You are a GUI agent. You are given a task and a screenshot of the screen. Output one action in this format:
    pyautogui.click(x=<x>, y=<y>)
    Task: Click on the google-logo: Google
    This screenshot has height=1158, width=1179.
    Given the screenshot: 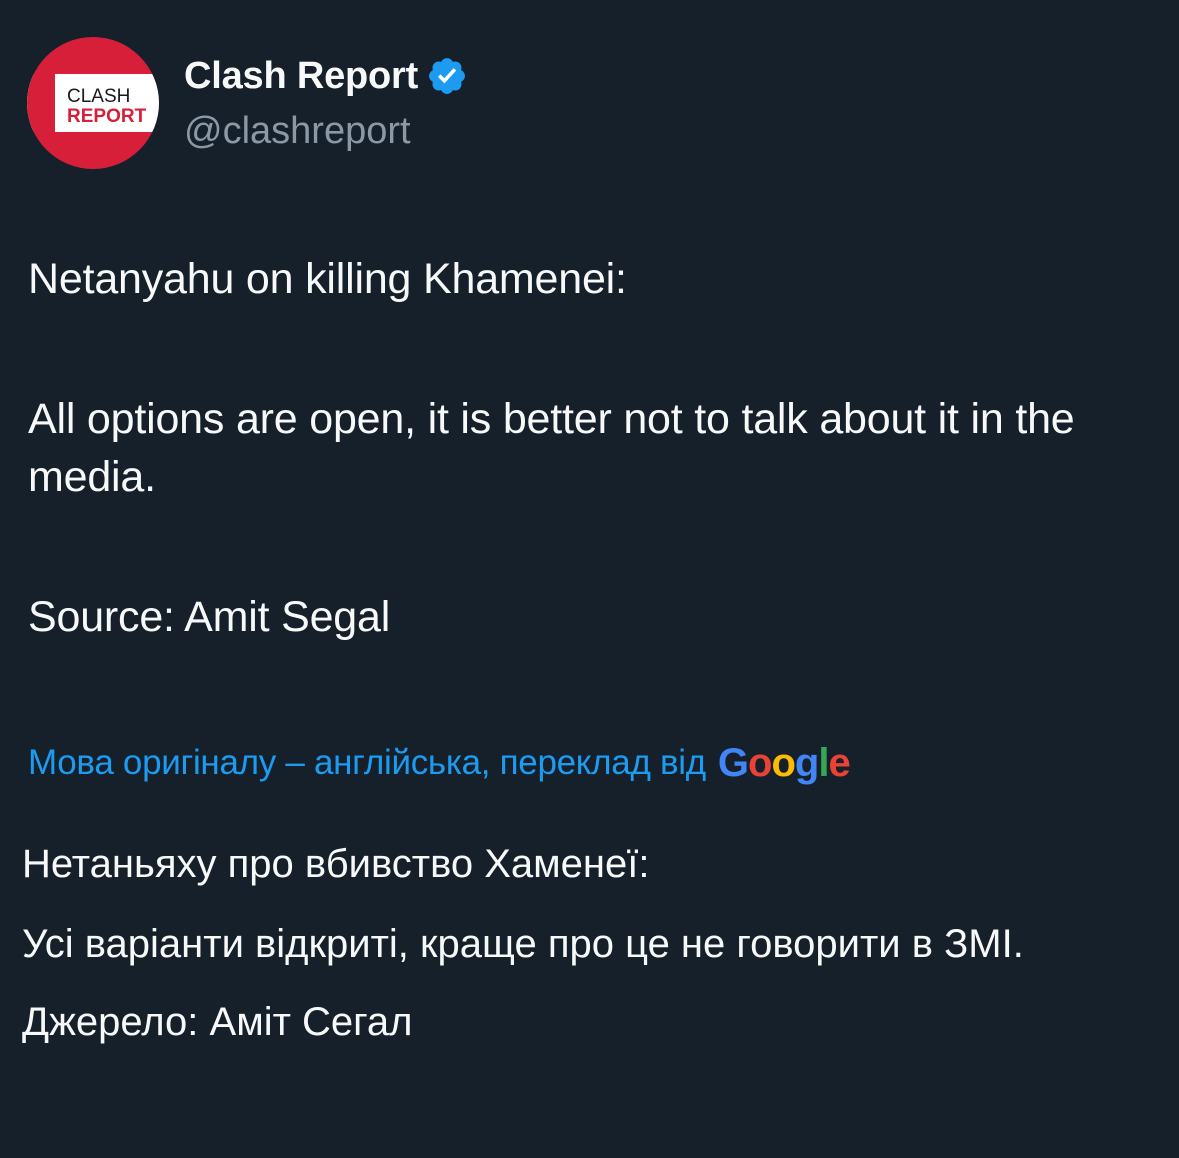 What is the action you would take?
    pyautogui.click(x=784, y=763)
    